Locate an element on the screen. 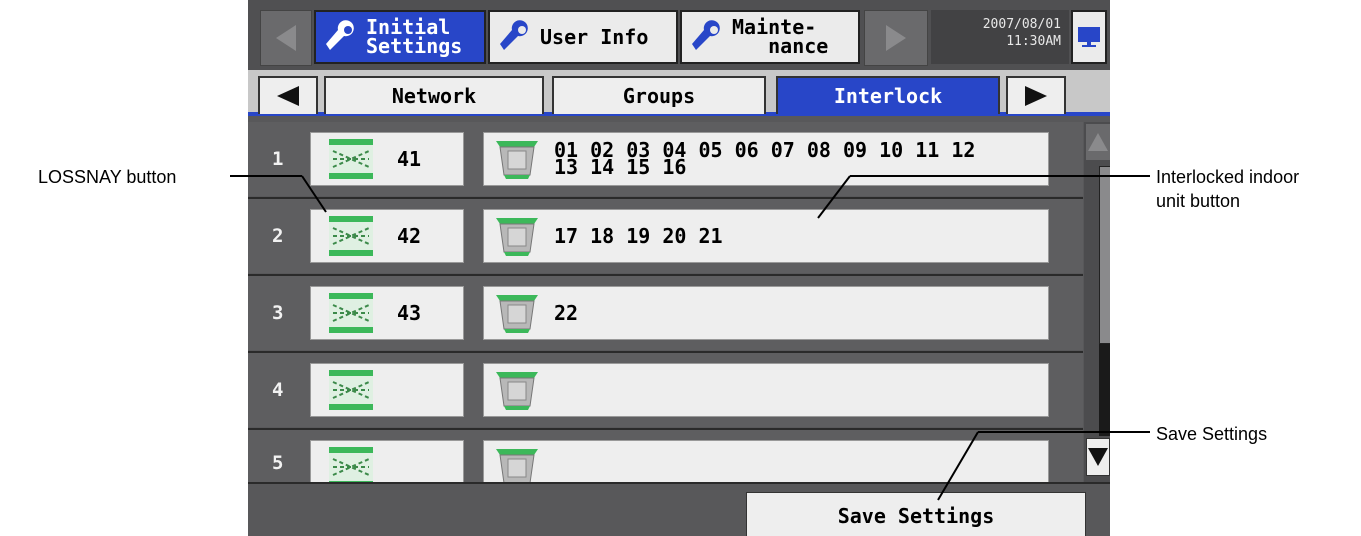 The height and width of the screenshot is (536, 1361). subtab-next-button is located at coordinates (1036, 95).